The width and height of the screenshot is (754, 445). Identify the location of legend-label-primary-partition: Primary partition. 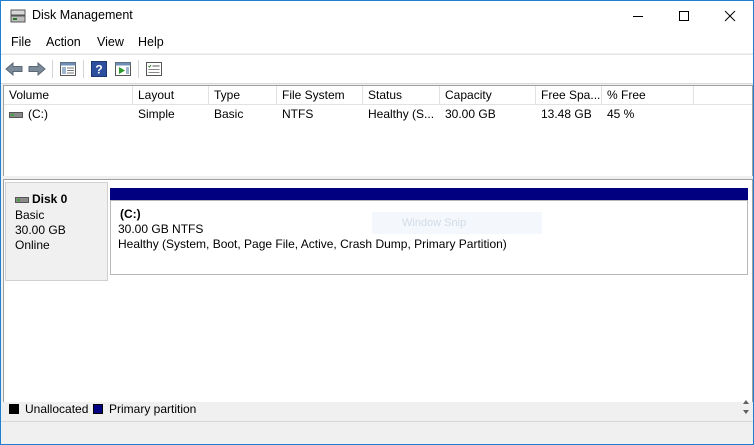
(153, 409).